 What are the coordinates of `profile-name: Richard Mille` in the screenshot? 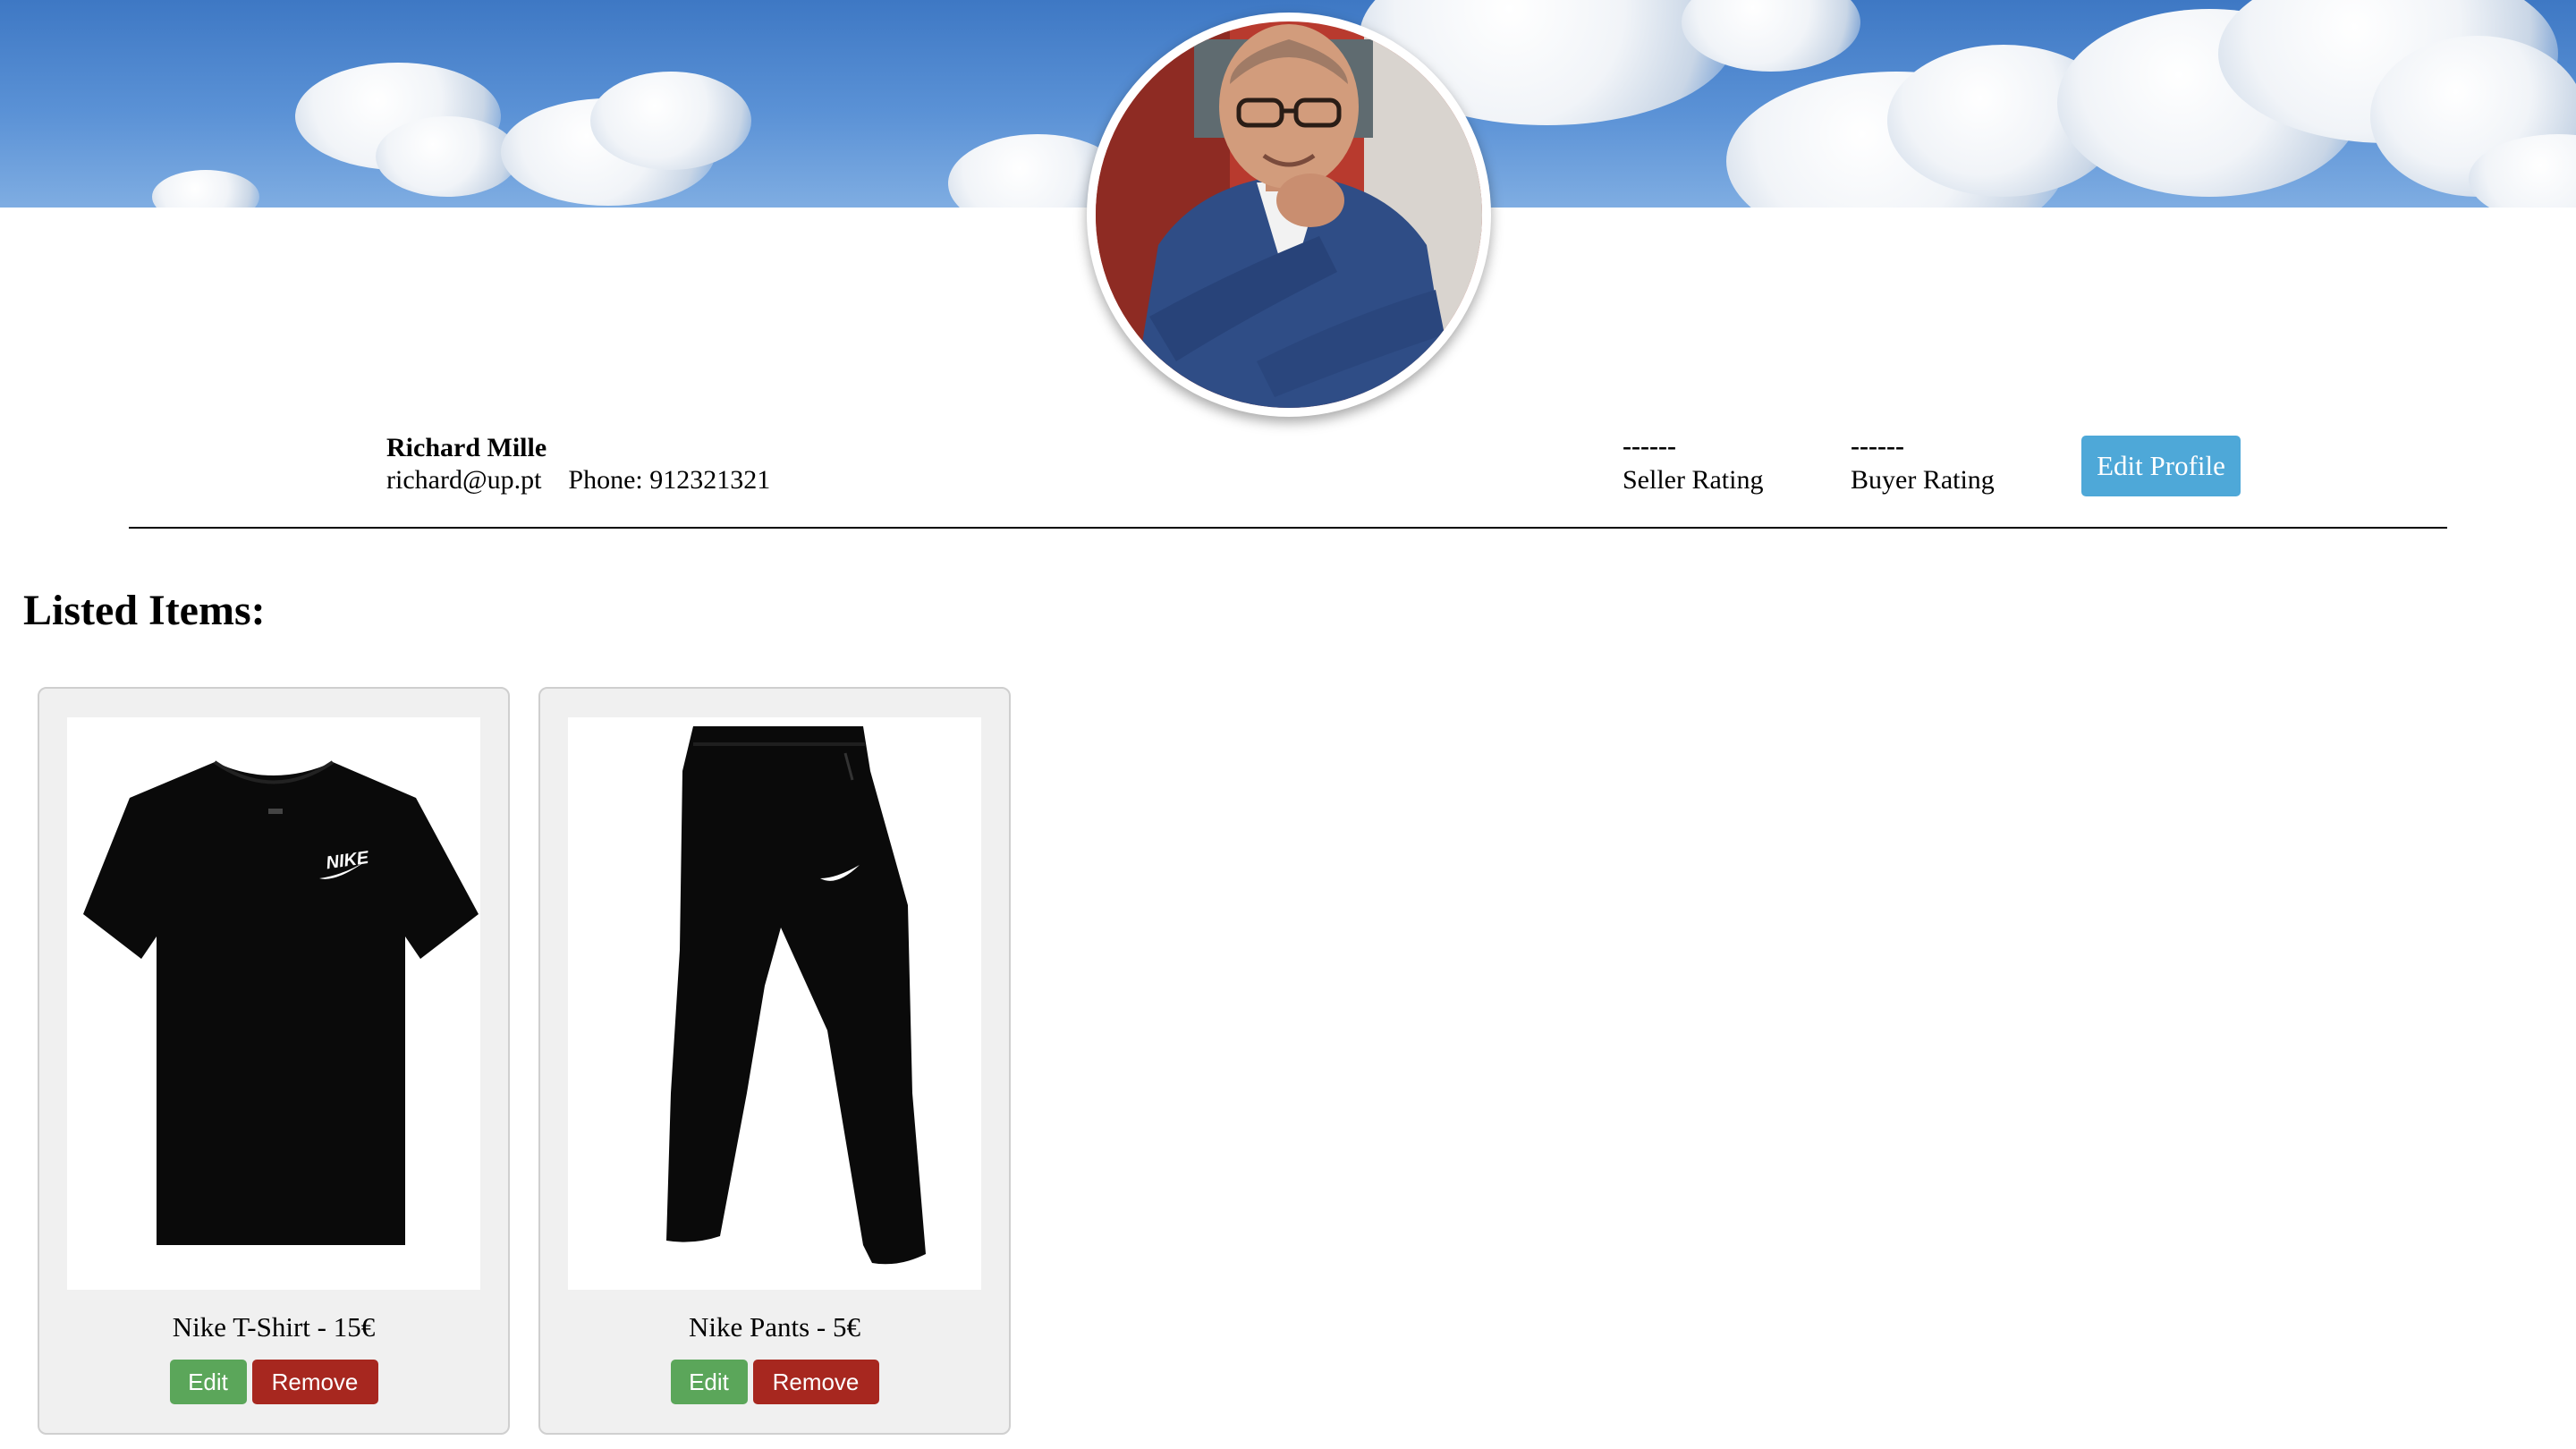 It's located at (466, 447).